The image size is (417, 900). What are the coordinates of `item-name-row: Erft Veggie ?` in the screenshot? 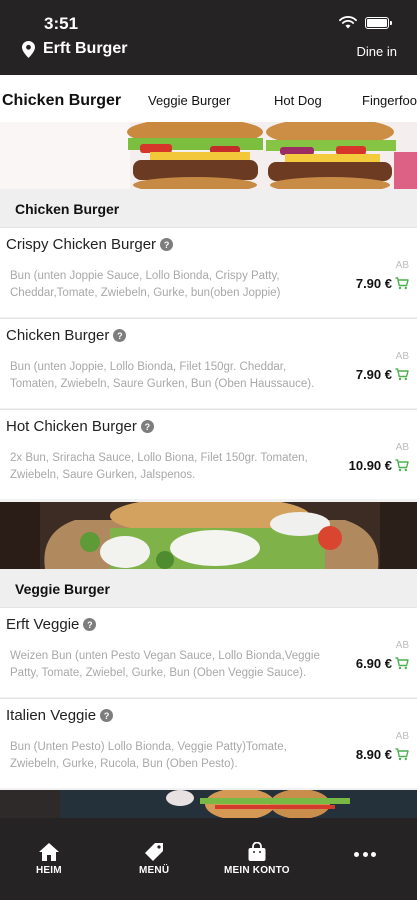 It's located at (51, 624).